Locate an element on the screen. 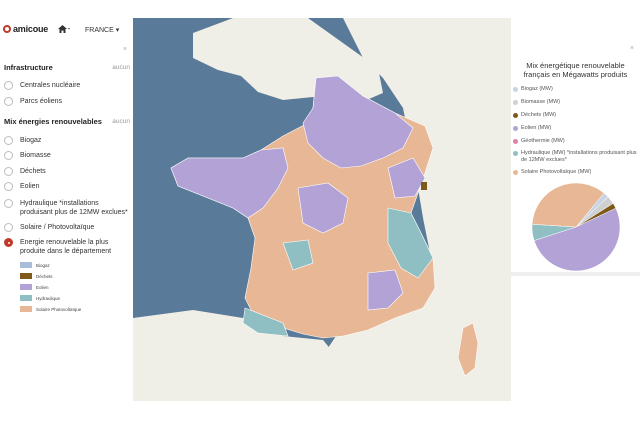 This screenshot has height=427, width=640. country-dropdown: FRANCE ▾ is located at coordinates (102, 30).